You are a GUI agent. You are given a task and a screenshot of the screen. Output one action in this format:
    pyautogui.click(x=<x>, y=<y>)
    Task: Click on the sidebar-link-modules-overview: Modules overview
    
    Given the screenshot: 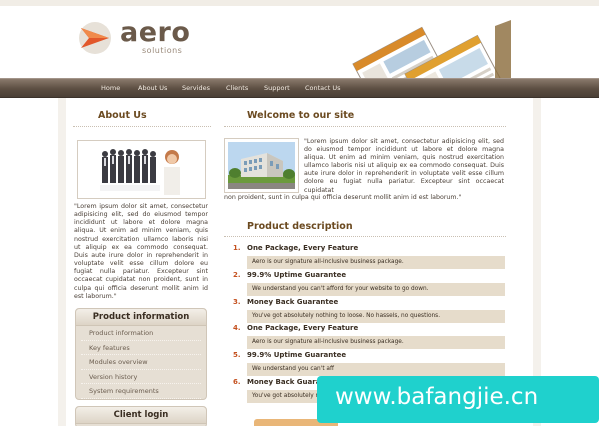 What is the action you would take?
    pyautogui.click(x=141, y=362)
    